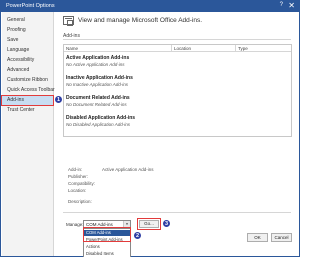 This screenshot has width=320, height=257. What do you see at coordinates (68, 21) in the screenshot?
I see `addins-icon` at bounding box center [68, 21].